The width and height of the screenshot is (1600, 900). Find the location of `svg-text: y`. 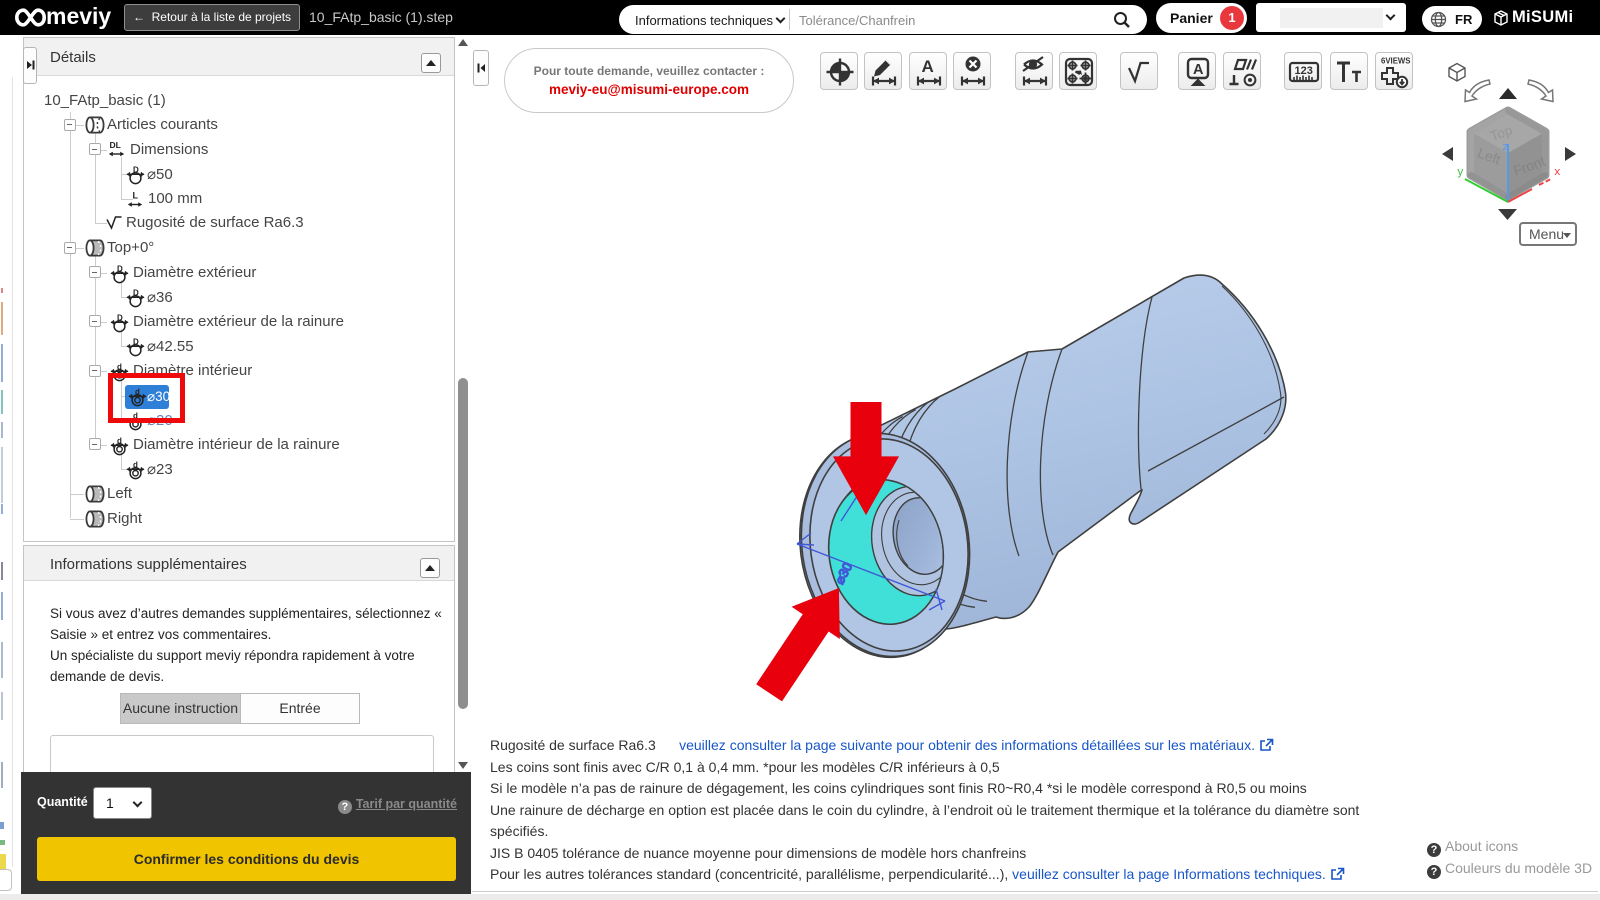

svg-text: y is located at coordinates (1460, 173).